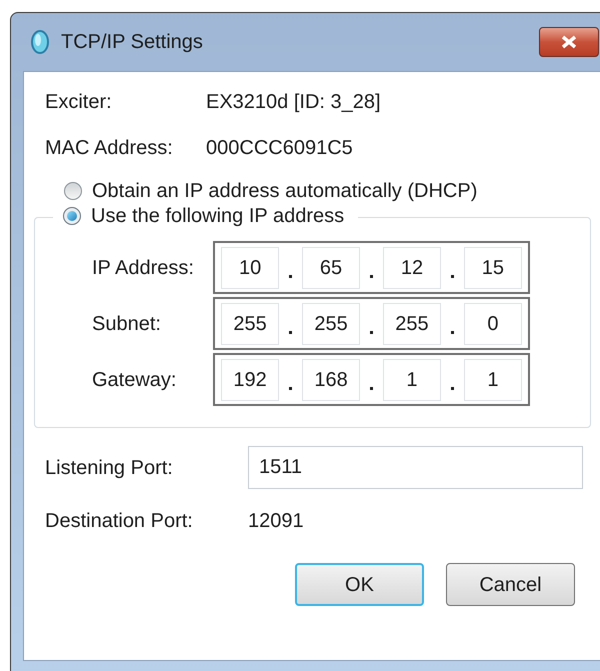  What do you see at coordinates (143, 268) in the screenshot?
I see `field-label: IP Address:` at bounding box center [143, 268].